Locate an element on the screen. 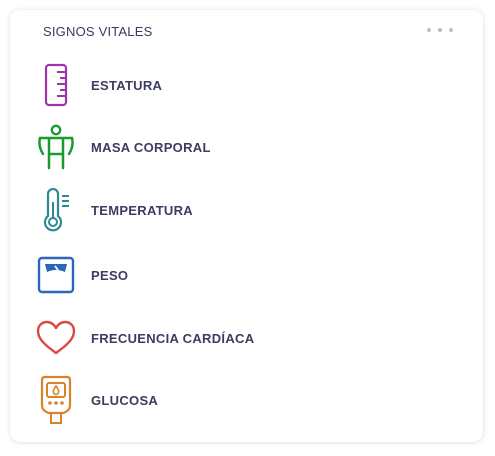 Image resolution: width=495 pixels, height=456 pixels. ruler-icon is located at coordinates (56, 85).